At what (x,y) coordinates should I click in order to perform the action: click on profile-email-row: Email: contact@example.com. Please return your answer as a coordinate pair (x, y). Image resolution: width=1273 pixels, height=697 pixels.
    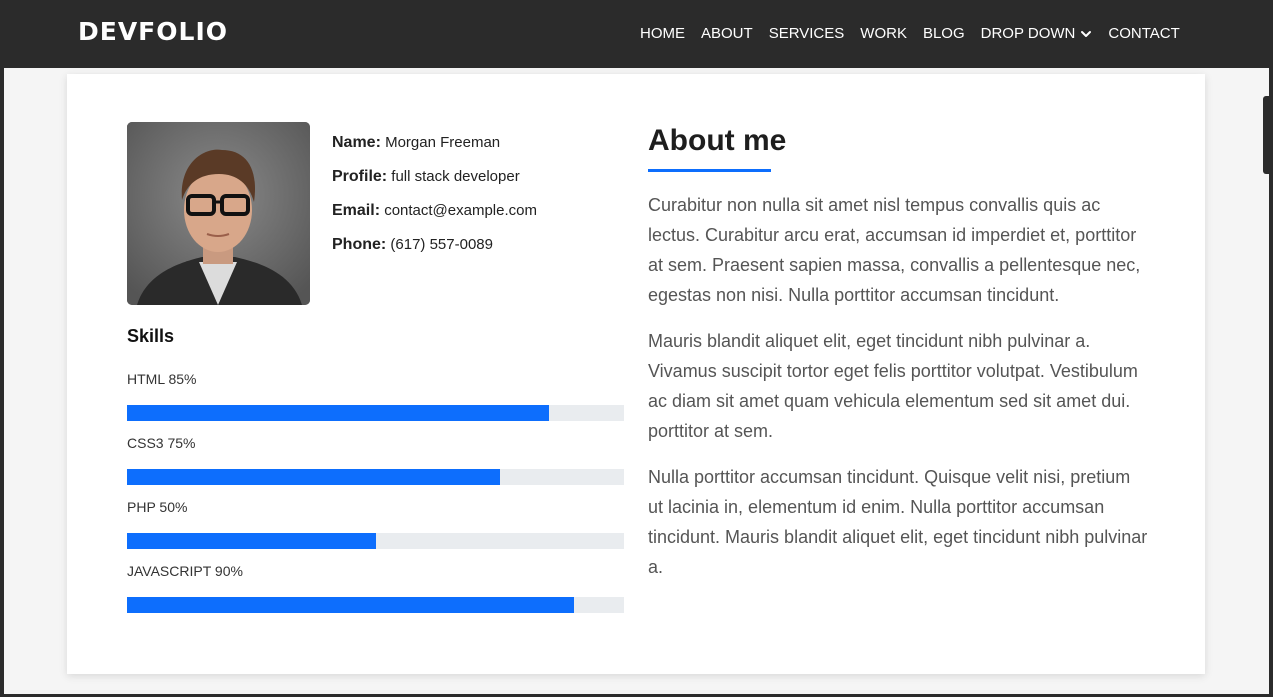
    Looking at the image, I should click on (434, 212).